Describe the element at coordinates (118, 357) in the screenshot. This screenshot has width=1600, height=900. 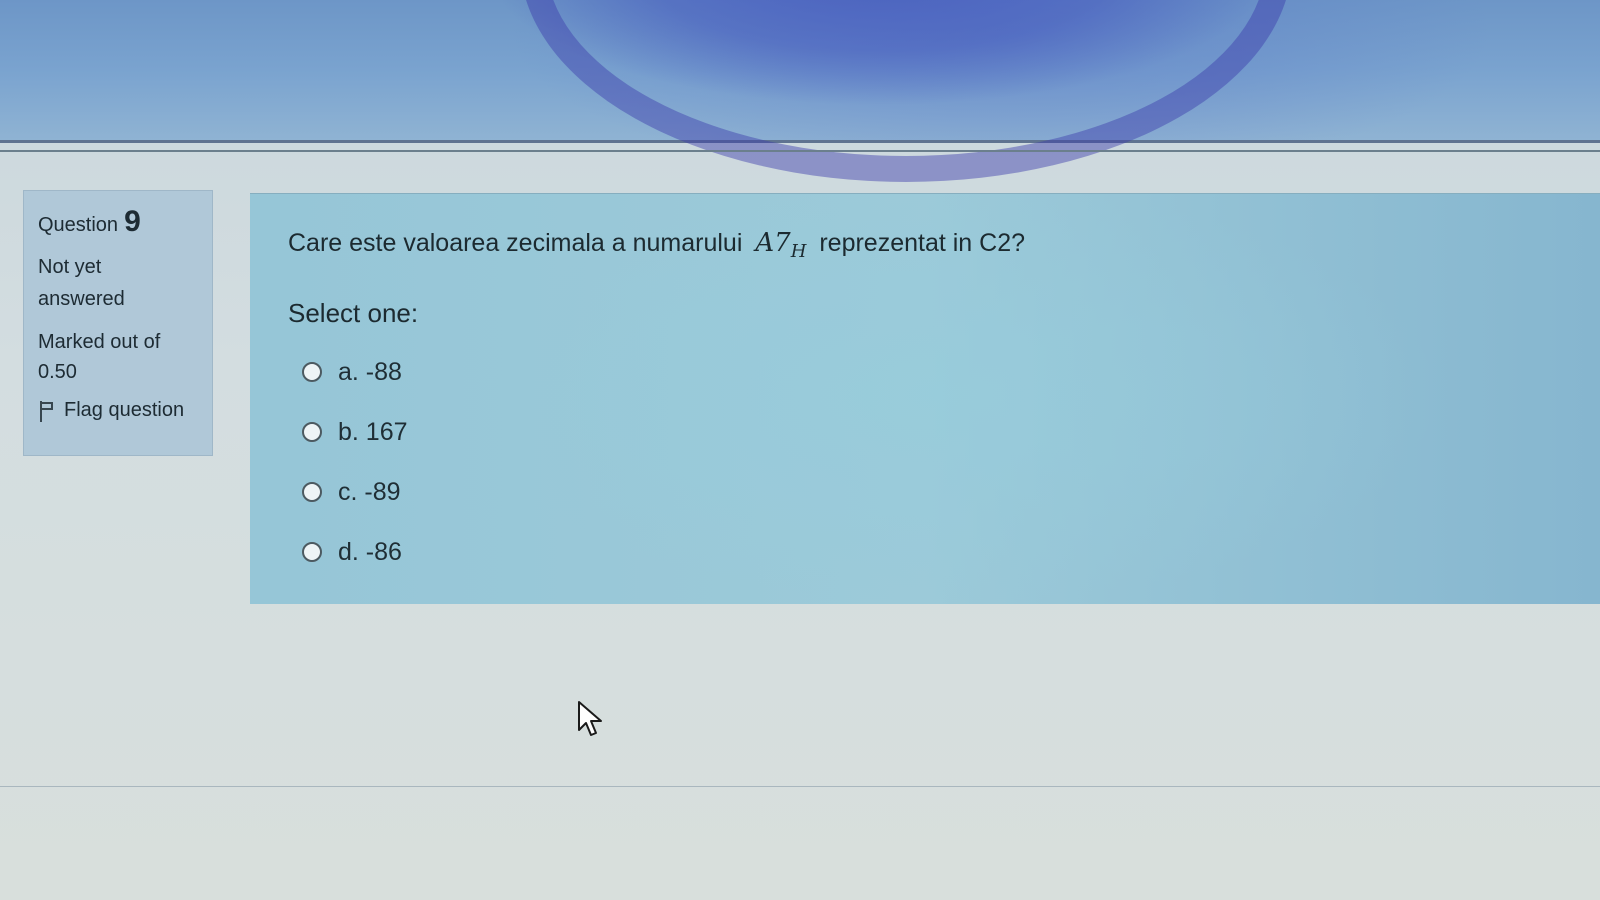
I see `question-grade: Marked out of 0.50` at that location.